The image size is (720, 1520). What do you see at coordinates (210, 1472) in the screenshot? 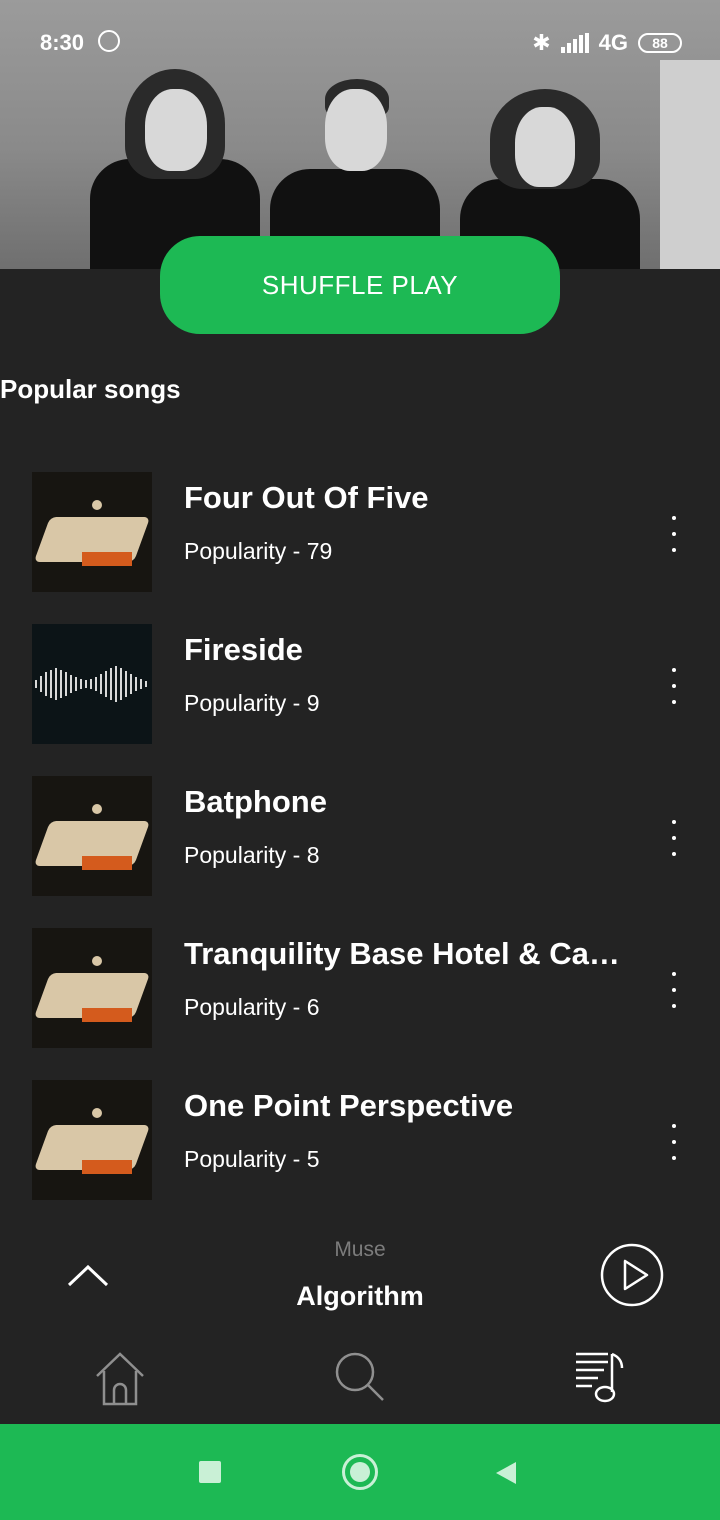
I see `recent-apps-icon` at bounding box center [210, 1472].